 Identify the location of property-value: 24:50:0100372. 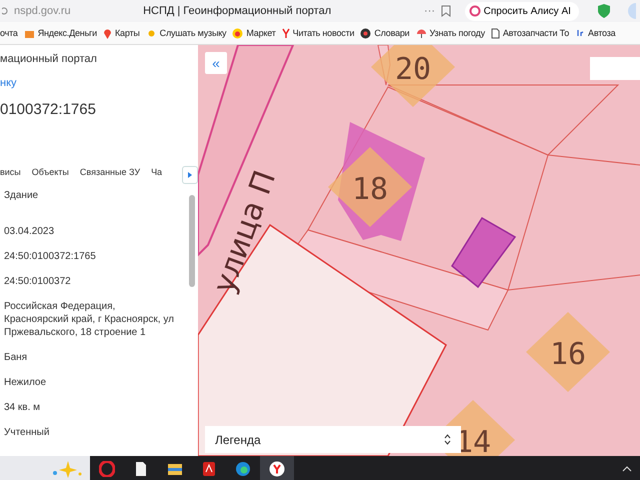
(38, 282).